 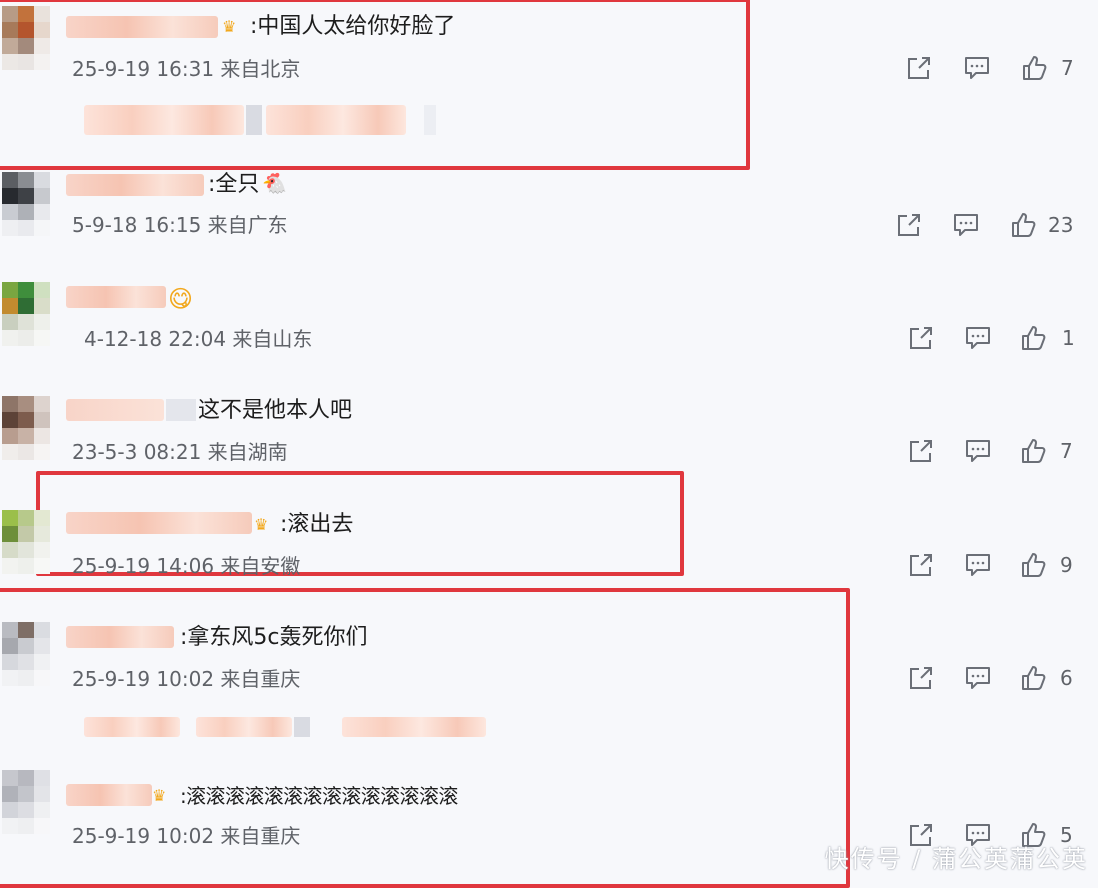 What do you see at coordinates (317, 524) in the screenshot?
I see `comment-text: :滚出去` at bounding box center [317, 524].